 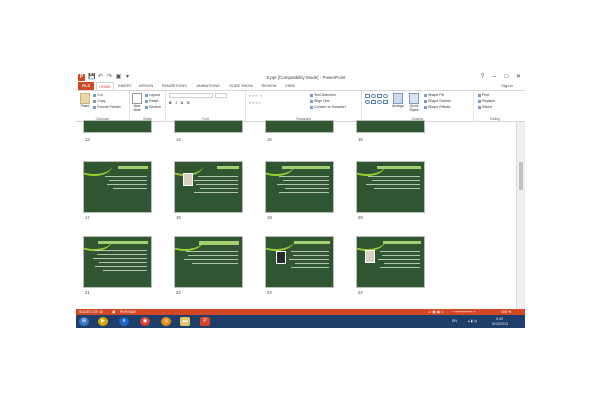 What do you see at coordinates (146, 107) in the screenshot?
I see `section-icon` at bounding box center [146, 107].